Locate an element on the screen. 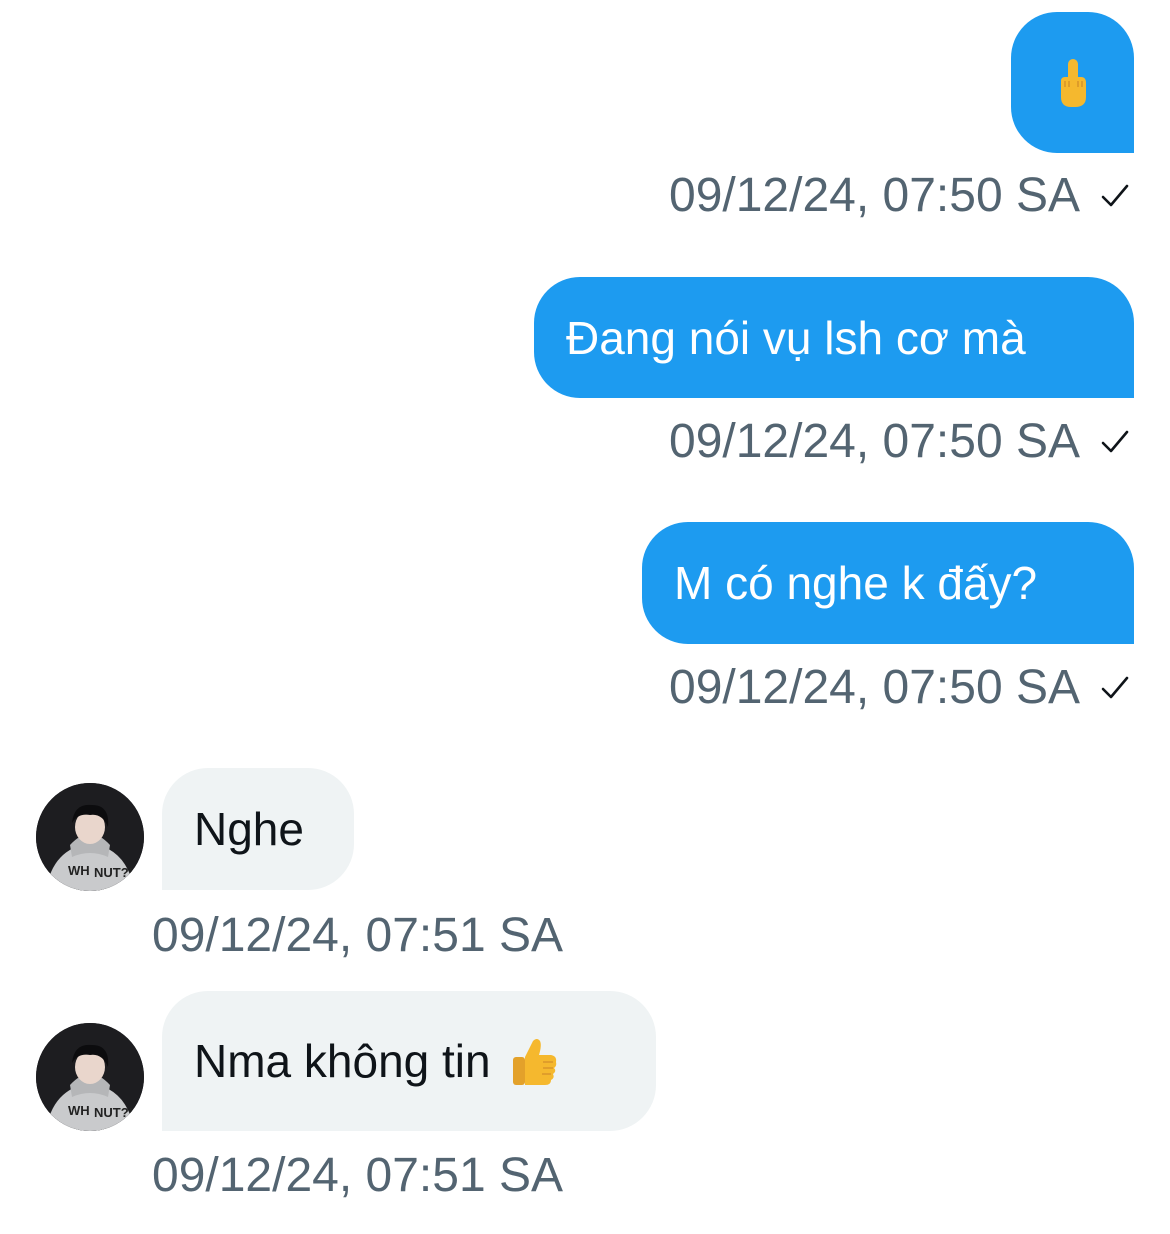  message-bubble-outgoing: M có nghe k đấy? is located at coordinates (888, 583).